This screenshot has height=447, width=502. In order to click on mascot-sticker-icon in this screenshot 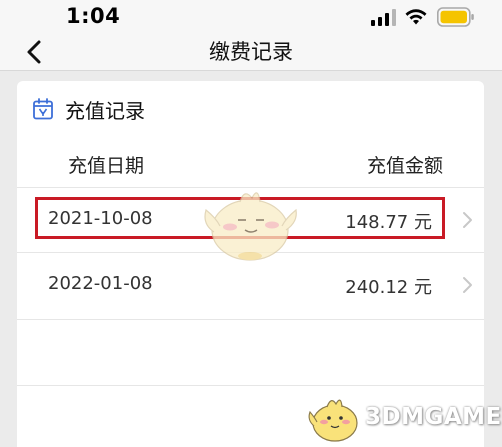, I will do `click(250, 226)`.